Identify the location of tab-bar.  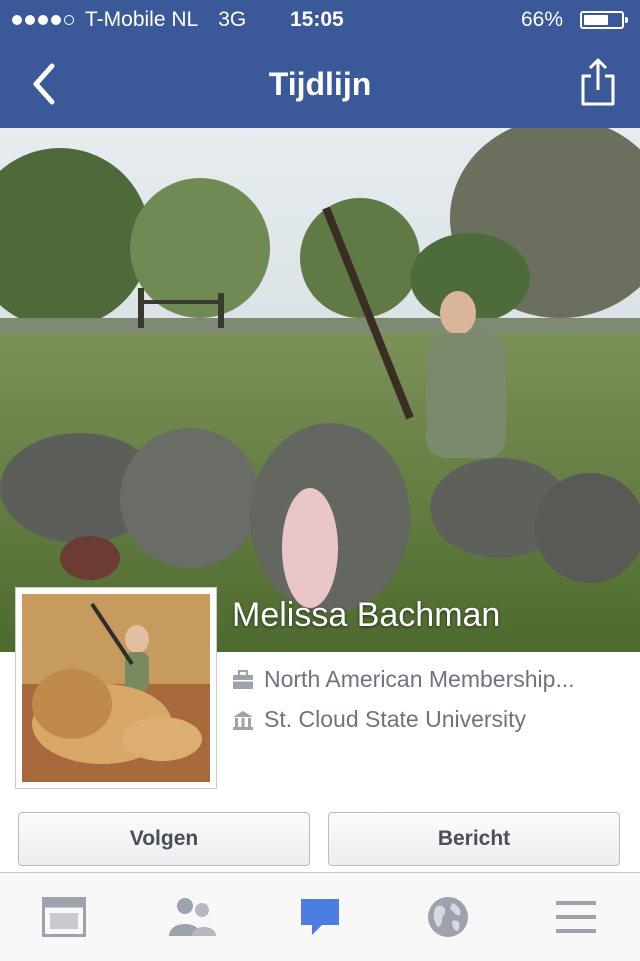
(320, 916).